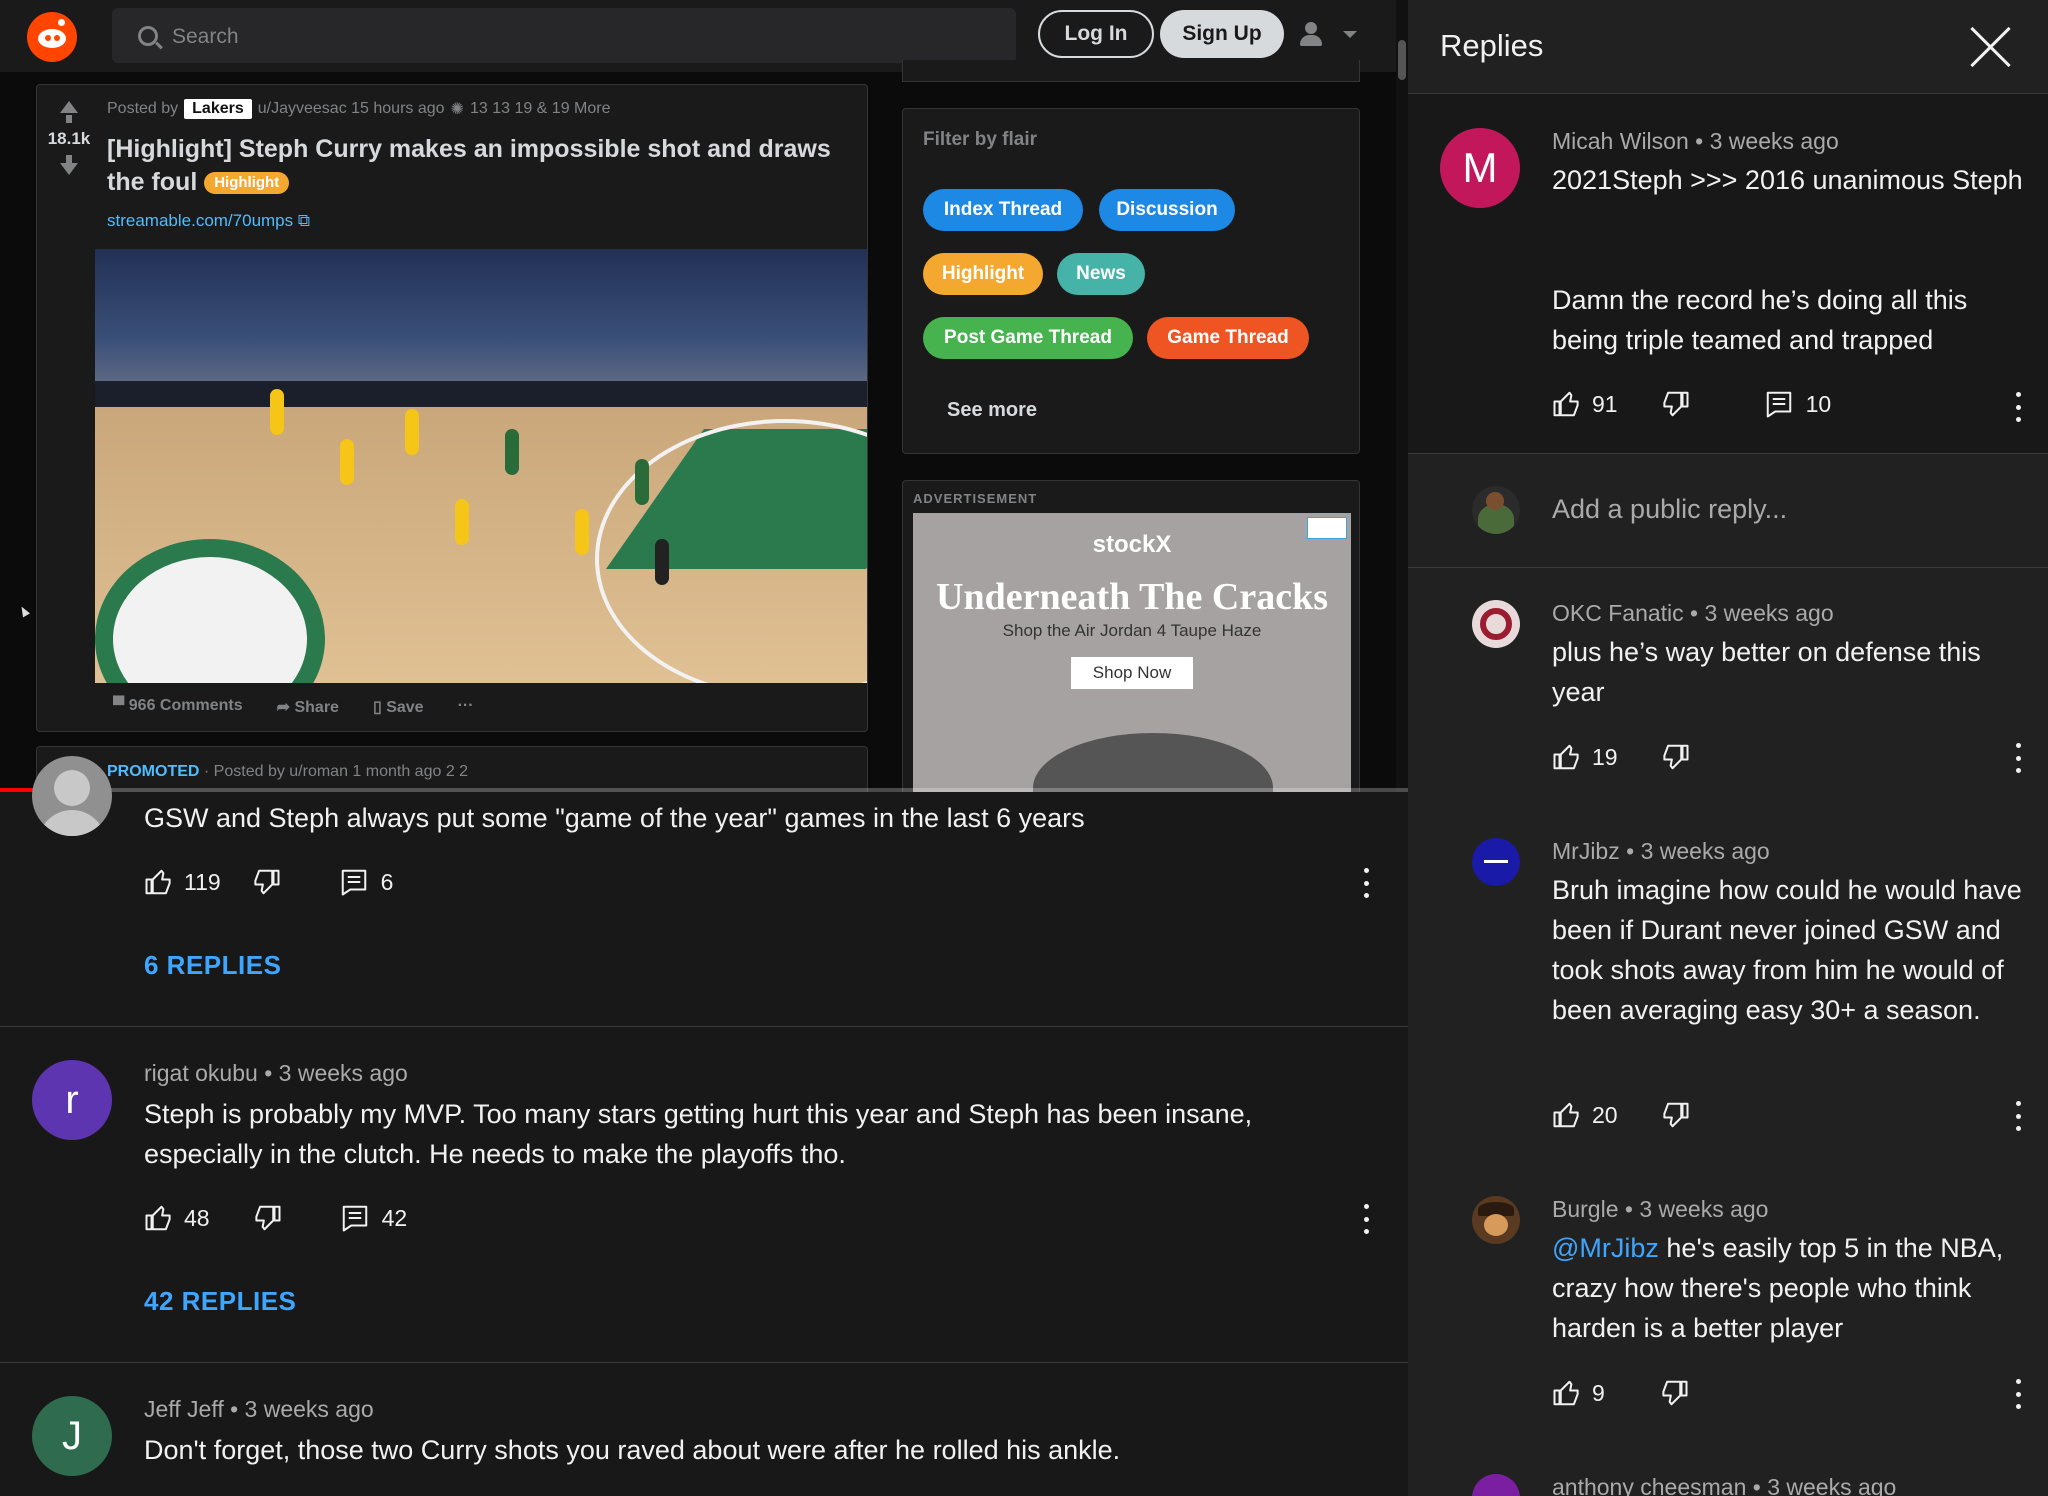  What do you see at coordinates (1222, 34) in the screenshot?
I see `reddit-signup-button: Sign Up` at bounding box center [1222, 34].